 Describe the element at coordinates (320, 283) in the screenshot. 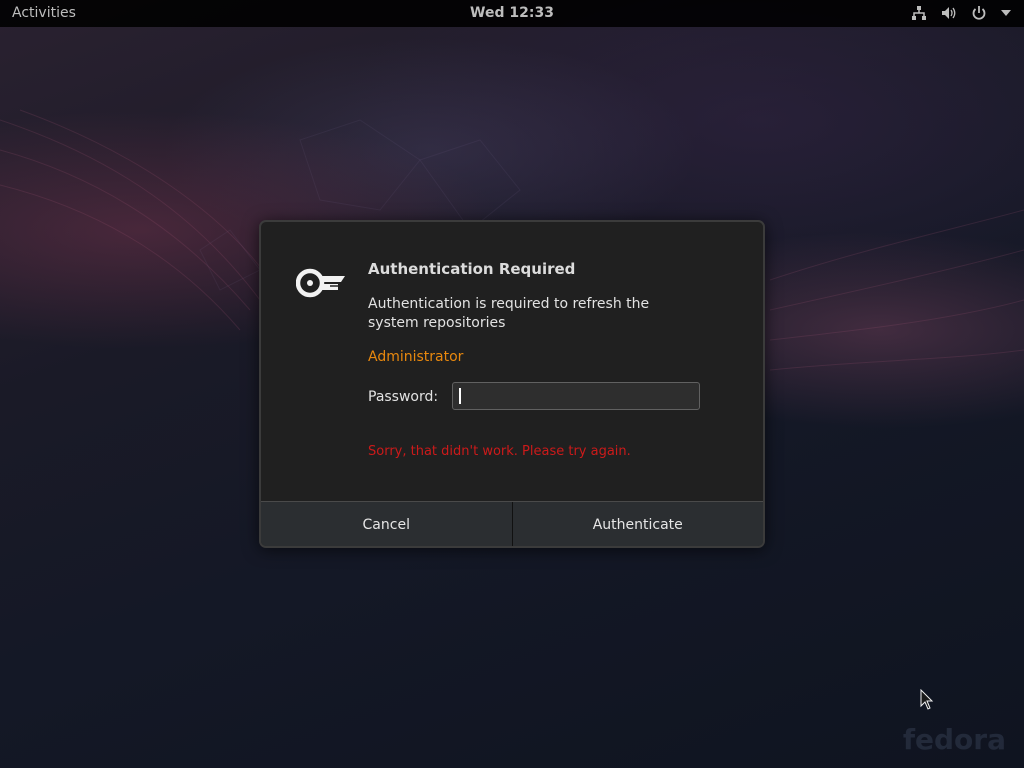

I see `key-icon` at that location.